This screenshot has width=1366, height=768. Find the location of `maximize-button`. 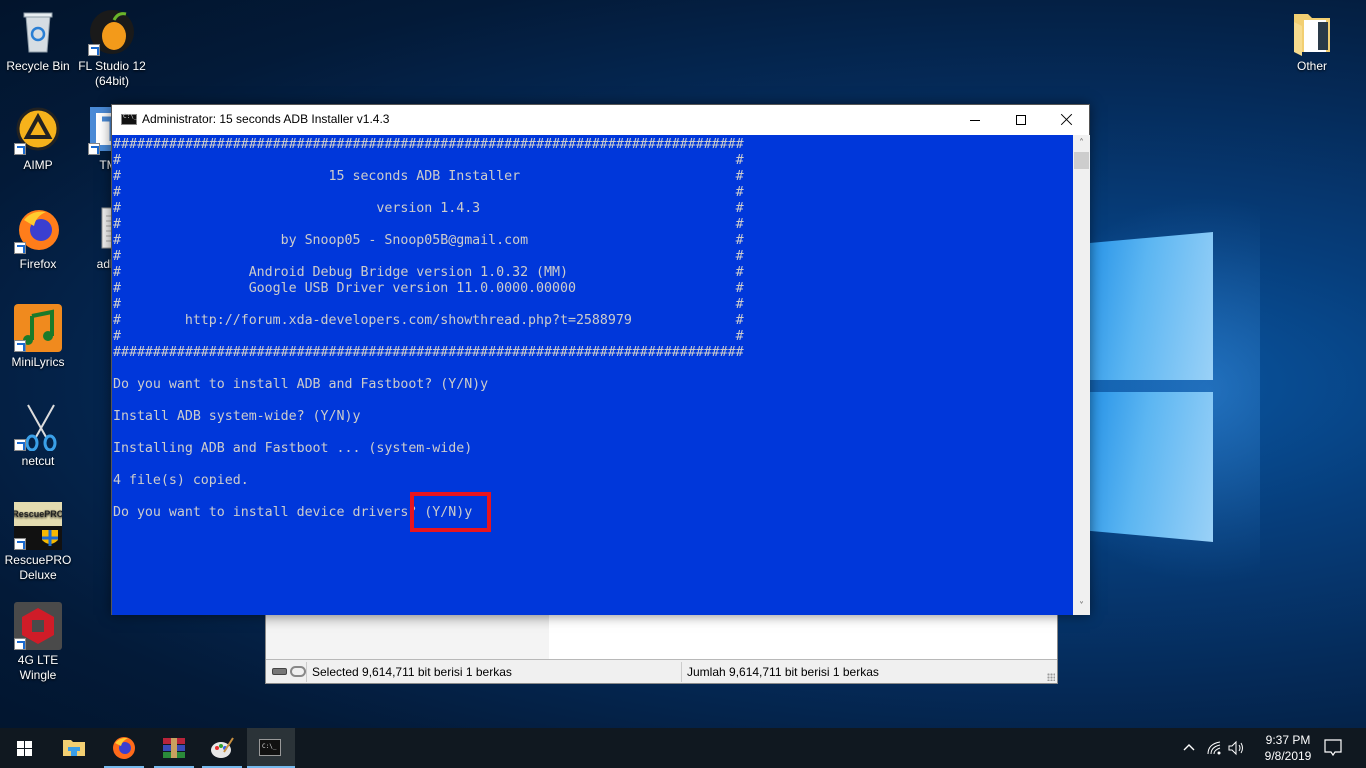

maximize-button is located at coordinates (1021, 120).